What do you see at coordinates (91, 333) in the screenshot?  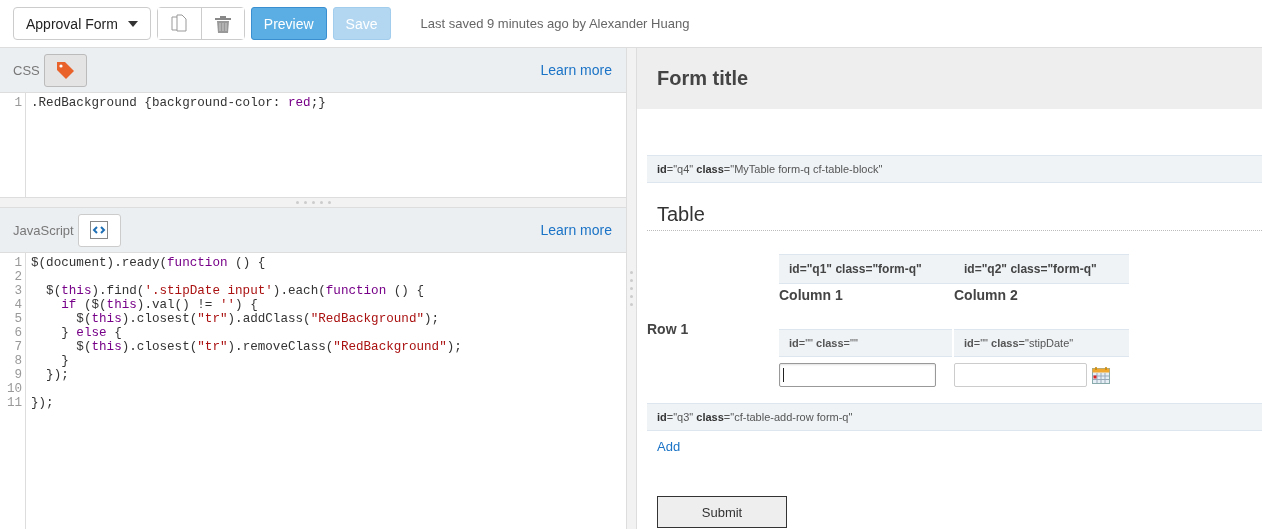 I see `code-line: } else {` at bounding box center [91, 333].